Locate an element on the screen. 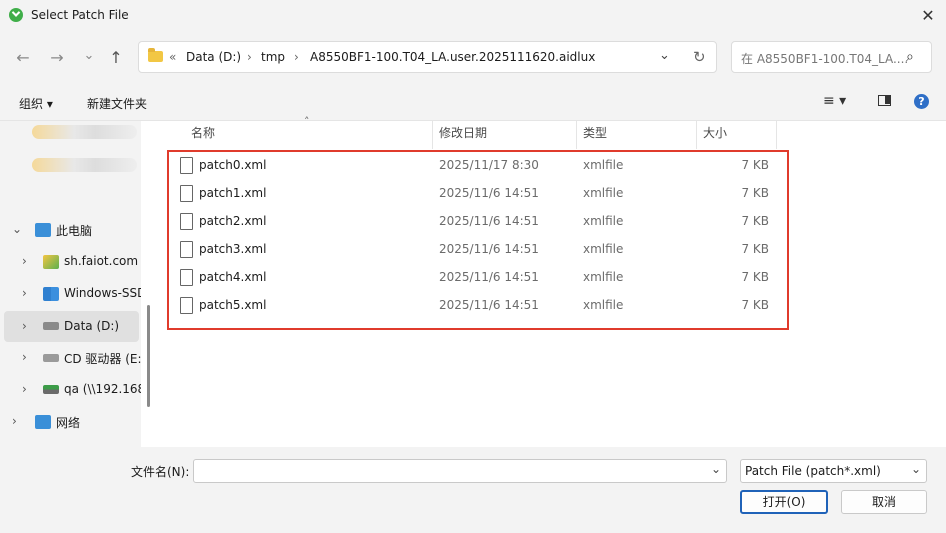  cd-drive-icon is located at coordinates (51, 358).